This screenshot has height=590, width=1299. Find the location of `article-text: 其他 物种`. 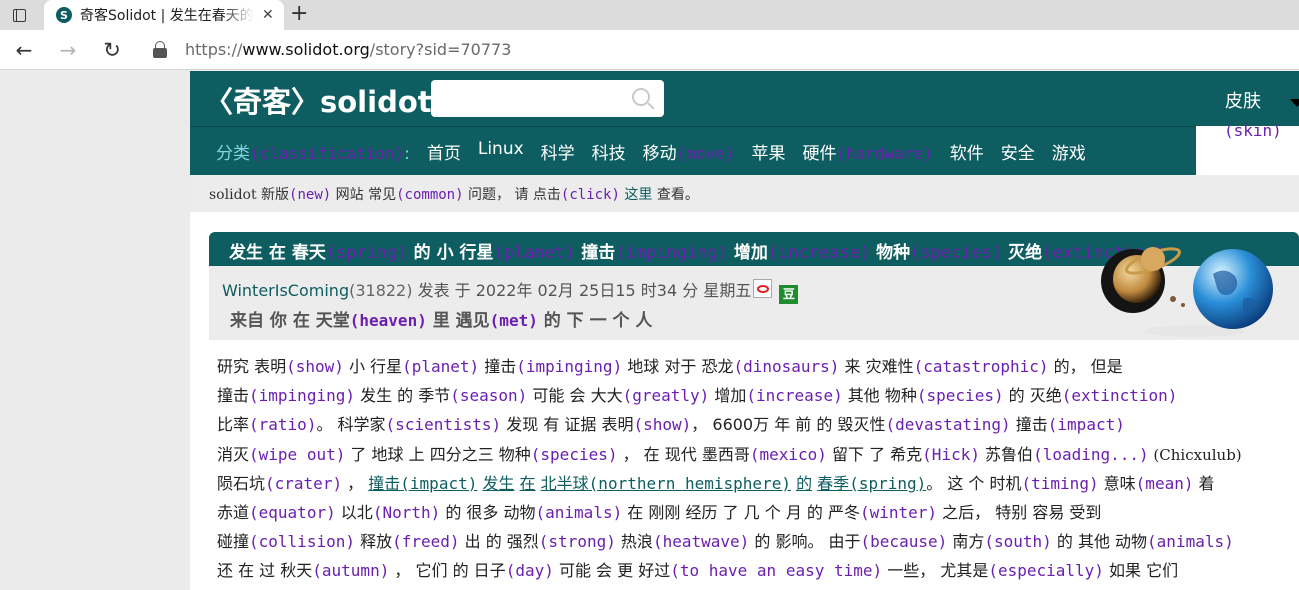

article-text: 其他 物种 is located at coordinates (879, 396).